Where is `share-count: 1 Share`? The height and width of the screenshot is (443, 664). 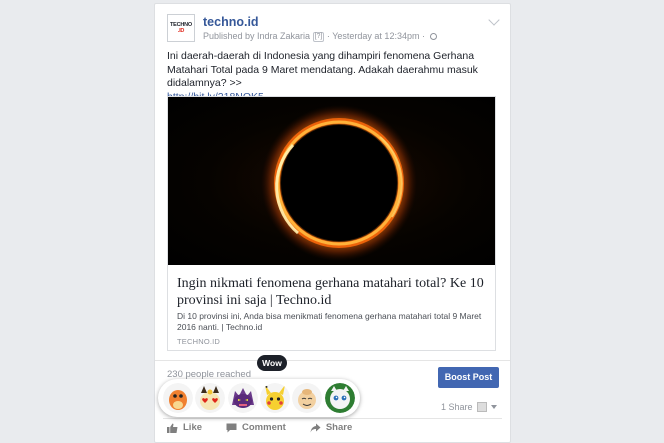
share-count: 1 Share is located at coordinates (469, 407).